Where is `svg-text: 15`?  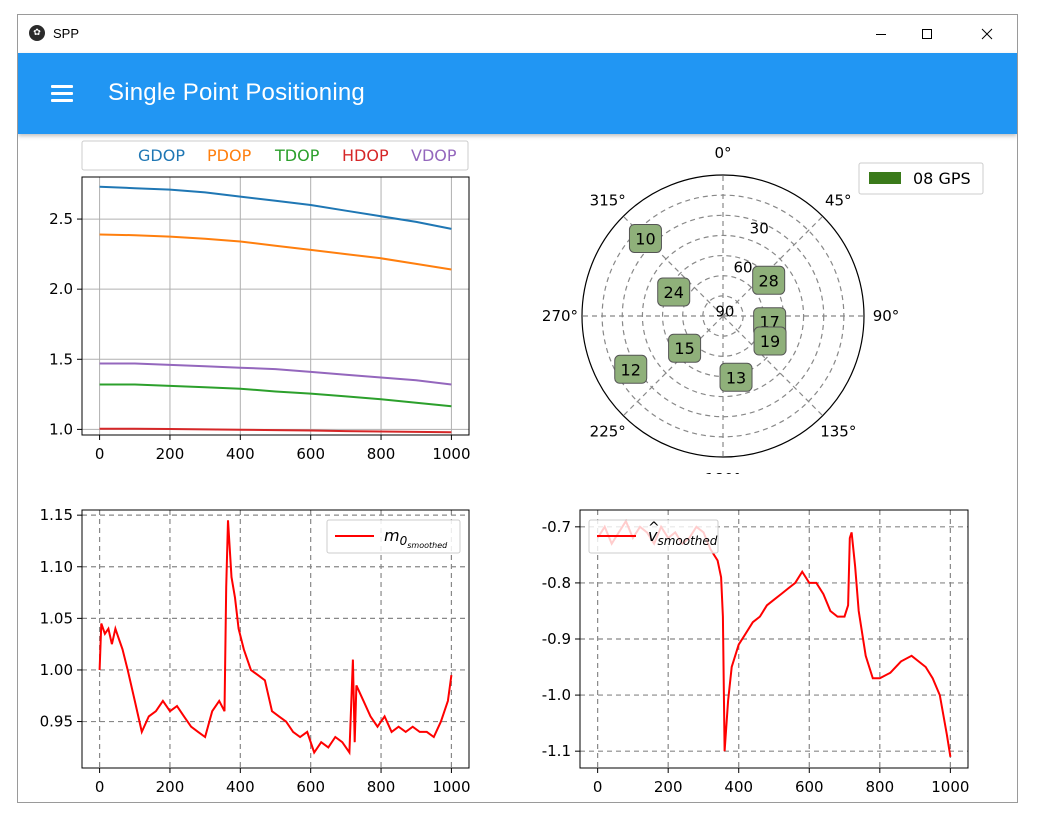 svg-text: 15 is located at coordinates (684, 348).